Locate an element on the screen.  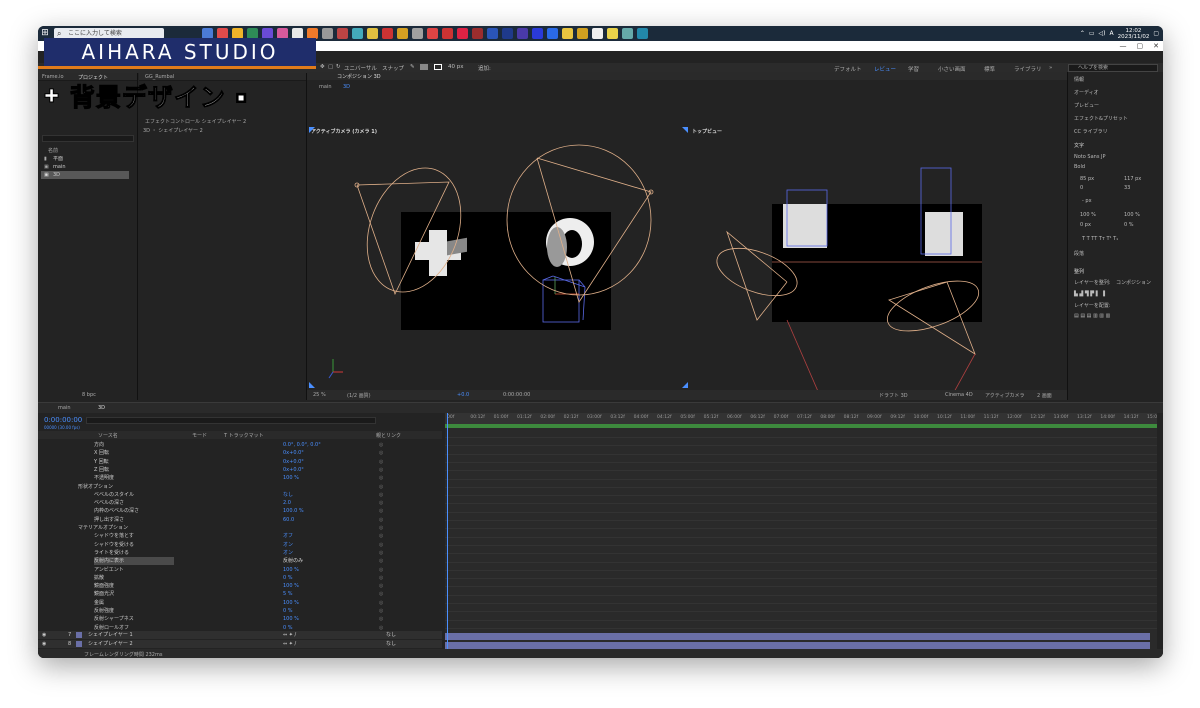
stroke-size: 40 px is located at coordinates (456, 67).